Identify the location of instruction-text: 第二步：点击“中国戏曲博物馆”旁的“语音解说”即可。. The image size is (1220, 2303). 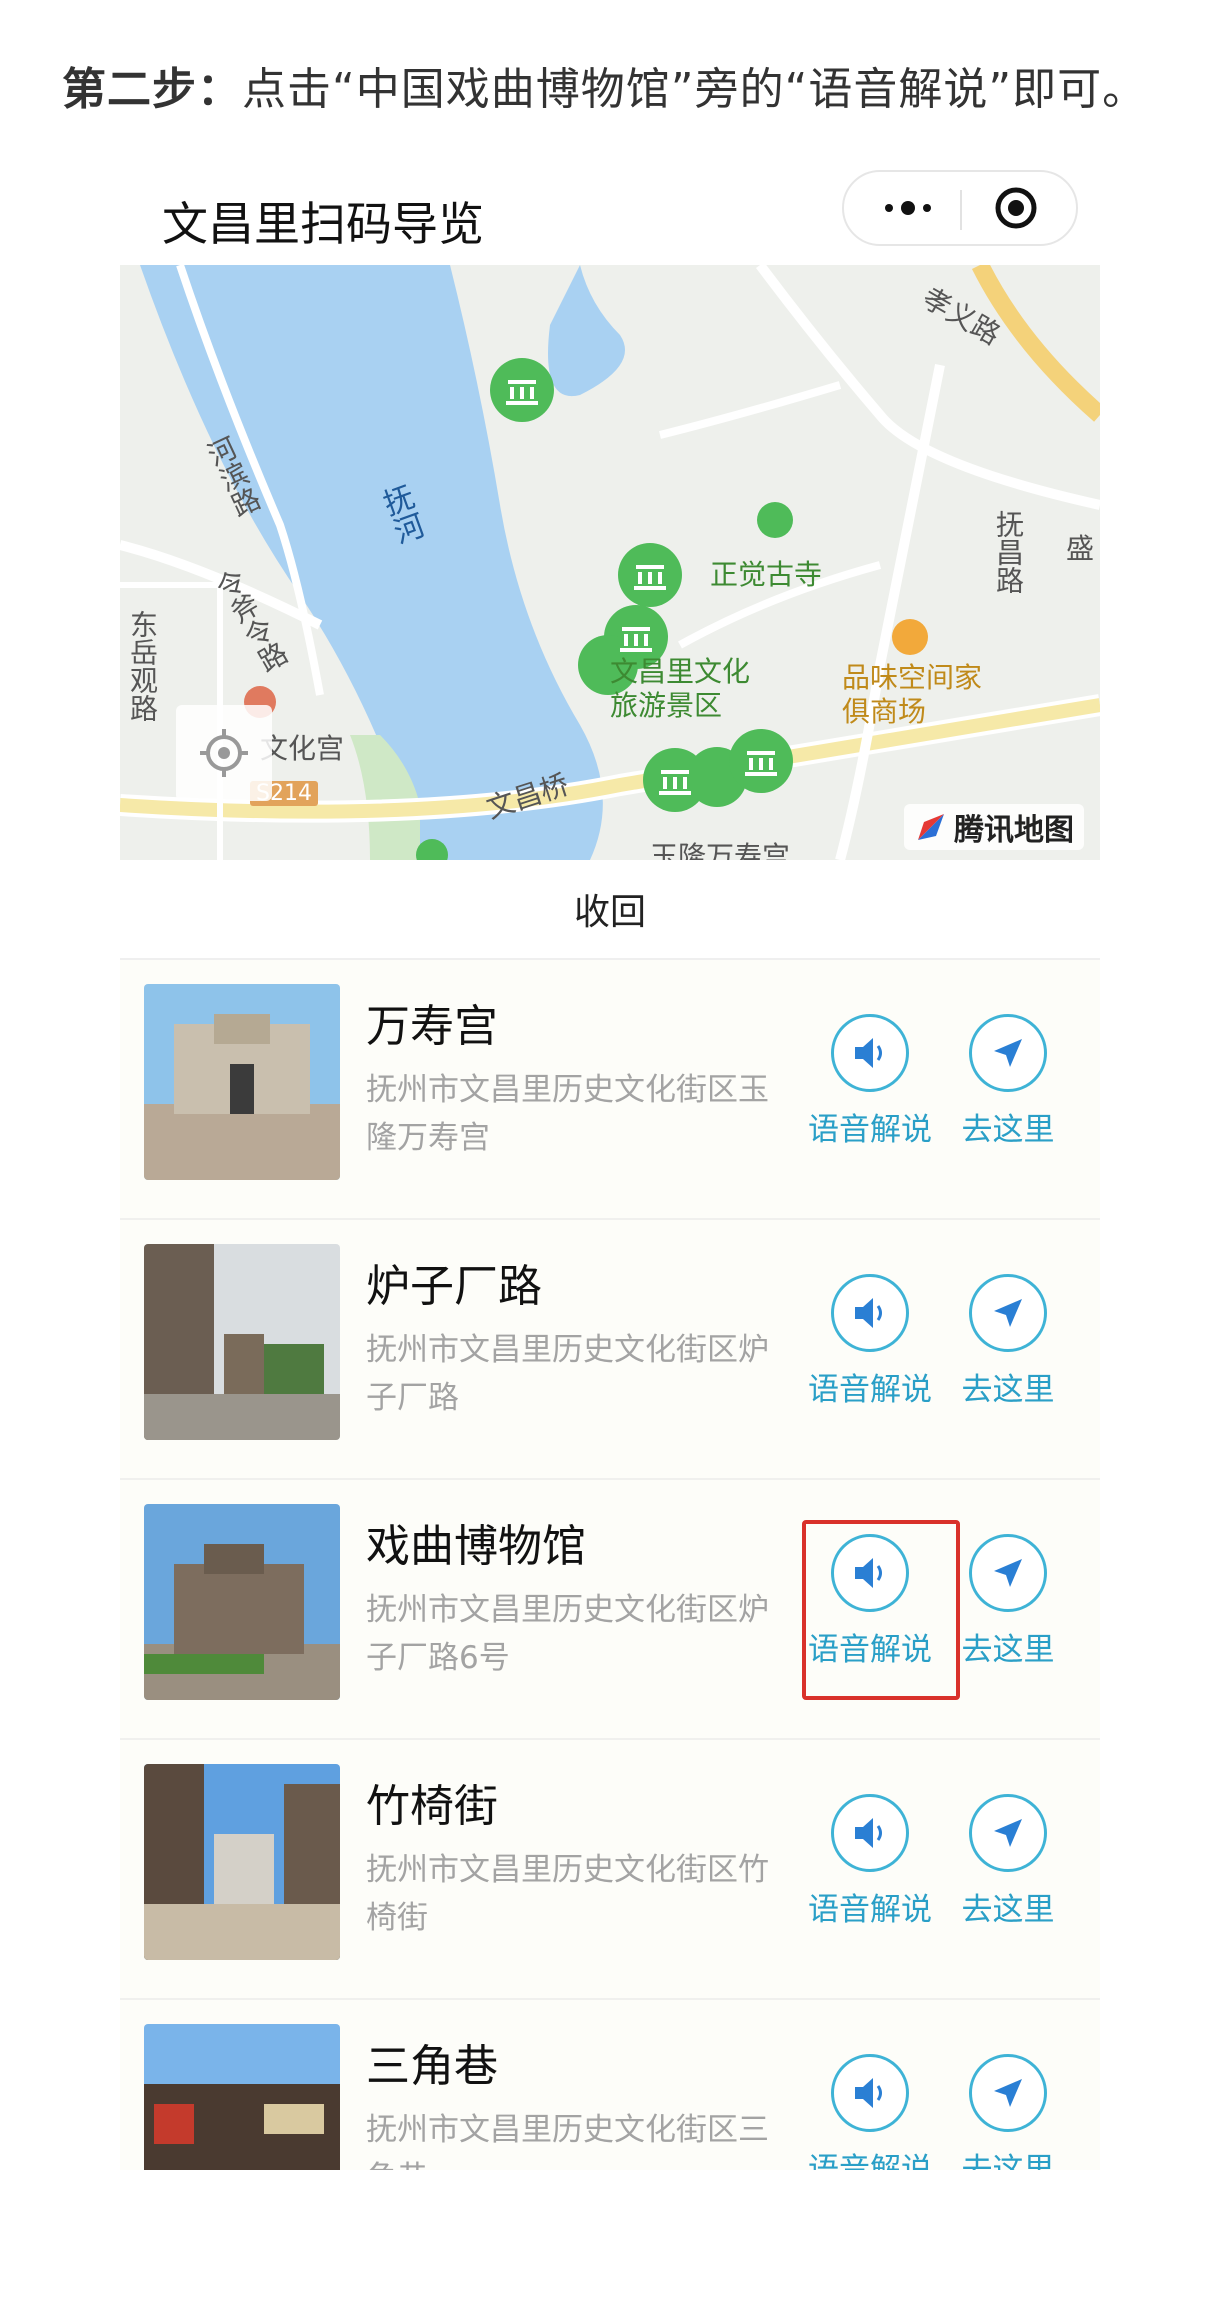
(622, 90).